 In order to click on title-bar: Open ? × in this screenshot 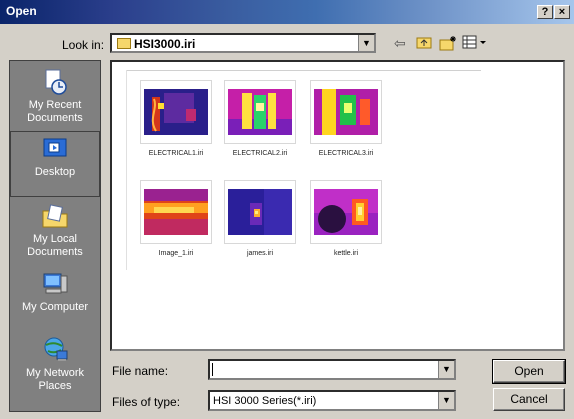, I will do `click(287, 12)`.